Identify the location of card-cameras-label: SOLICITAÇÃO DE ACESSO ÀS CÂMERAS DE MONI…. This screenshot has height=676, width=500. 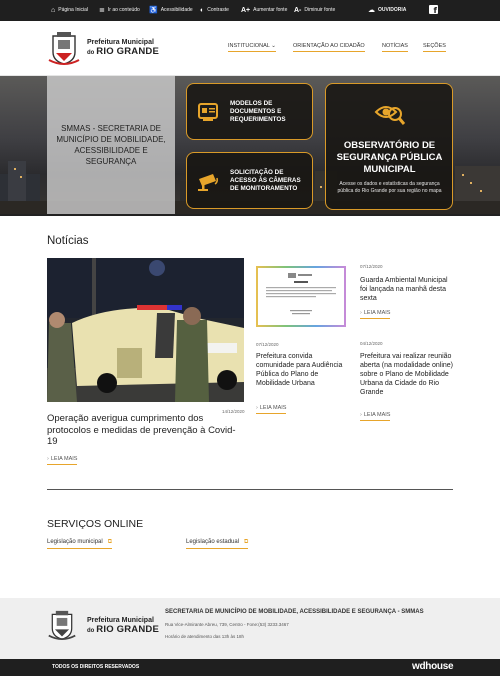
(265, 180).